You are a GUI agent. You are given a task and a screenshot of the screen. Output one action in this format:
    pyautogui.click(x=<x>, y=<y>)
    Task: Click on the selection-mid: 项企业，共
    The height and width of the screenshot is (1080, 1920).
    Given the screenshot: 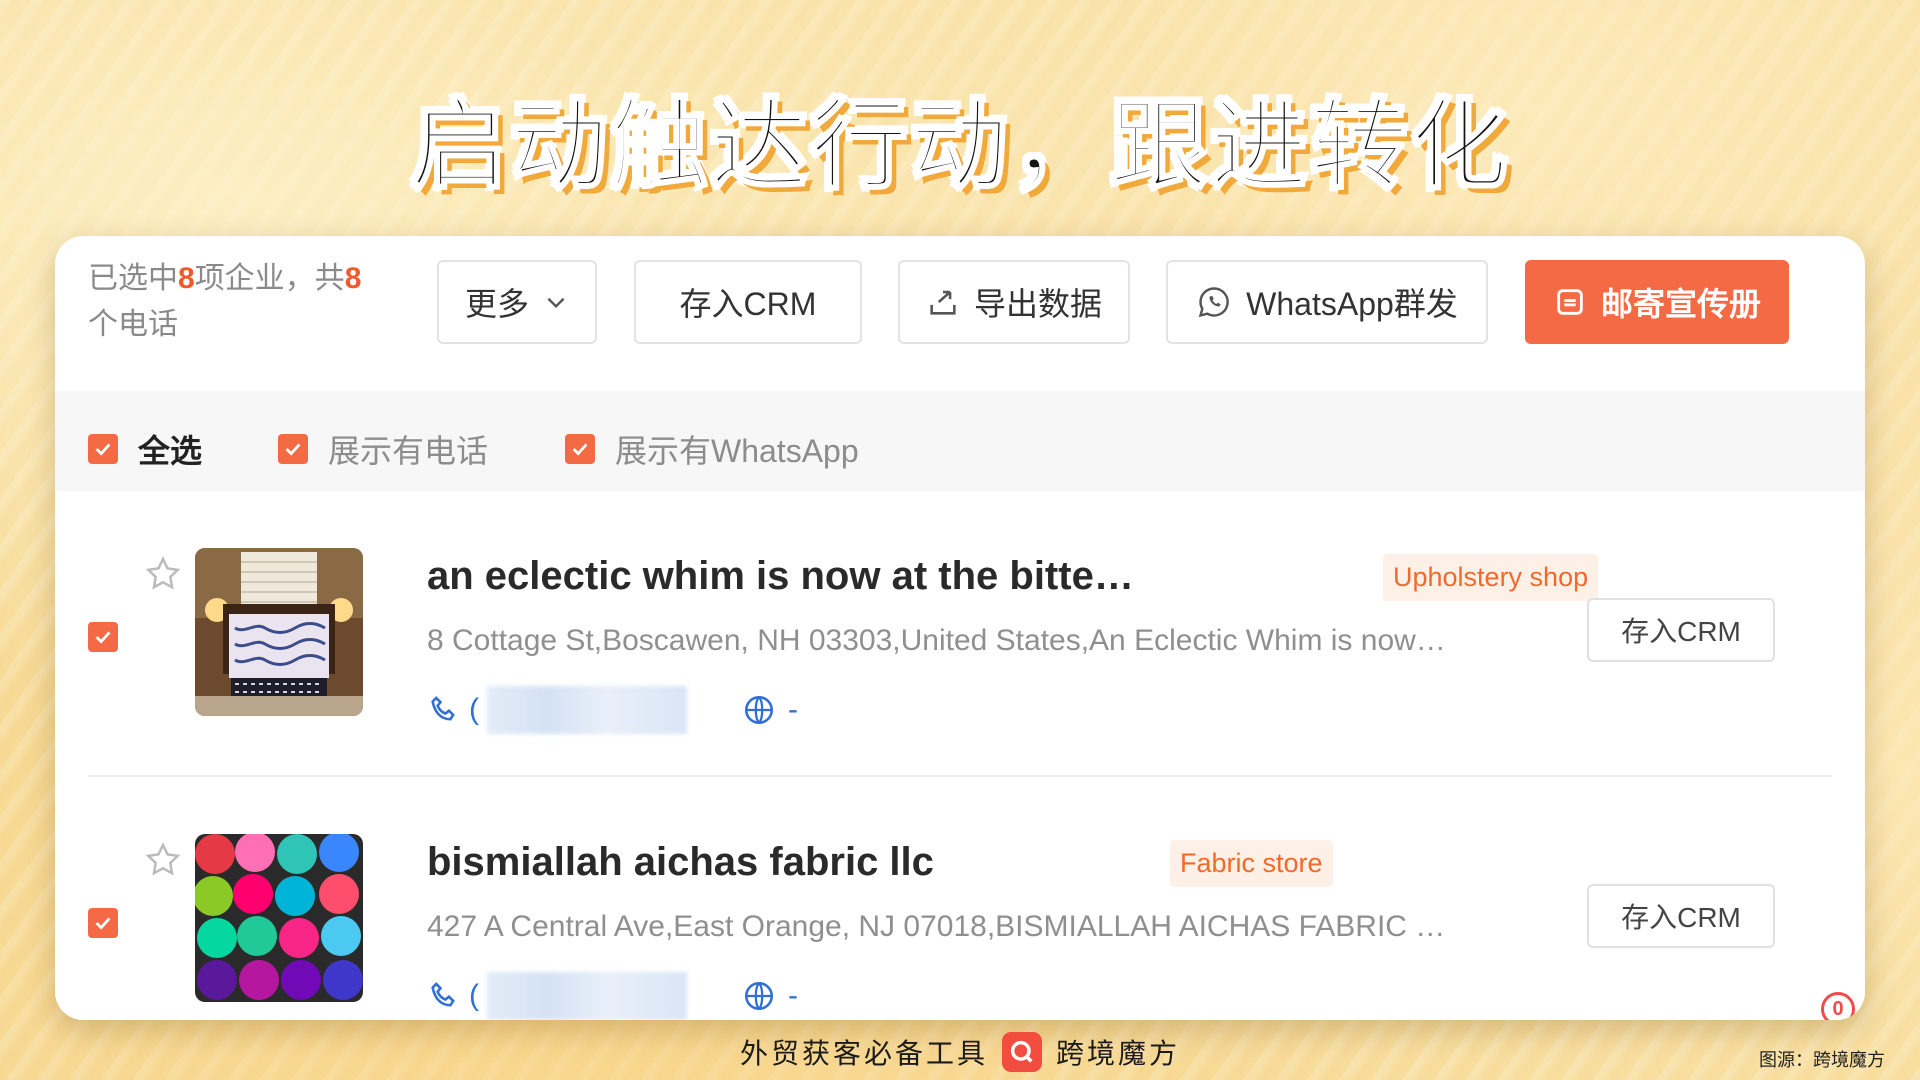 What is the action you would take?
    pyautogui.click(x=269, y=278)
    